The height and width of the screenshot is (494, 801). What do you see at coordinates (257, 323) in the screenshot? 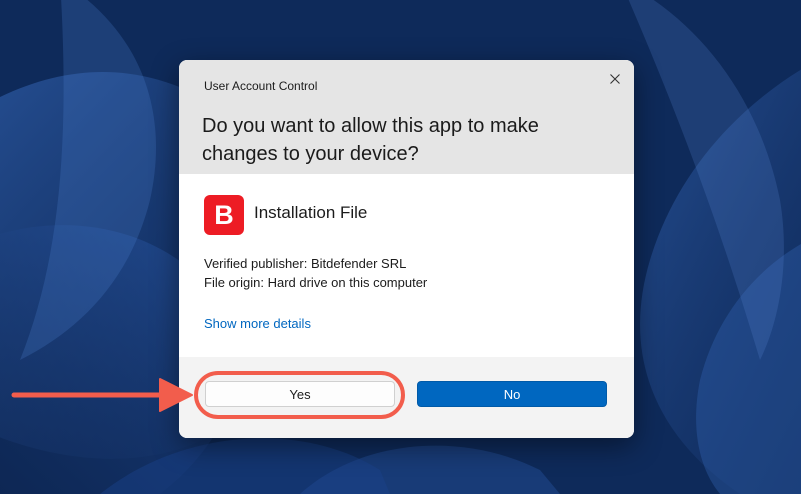
I see `show-more-details-link: Show more details` at bounding box center [257, 323].